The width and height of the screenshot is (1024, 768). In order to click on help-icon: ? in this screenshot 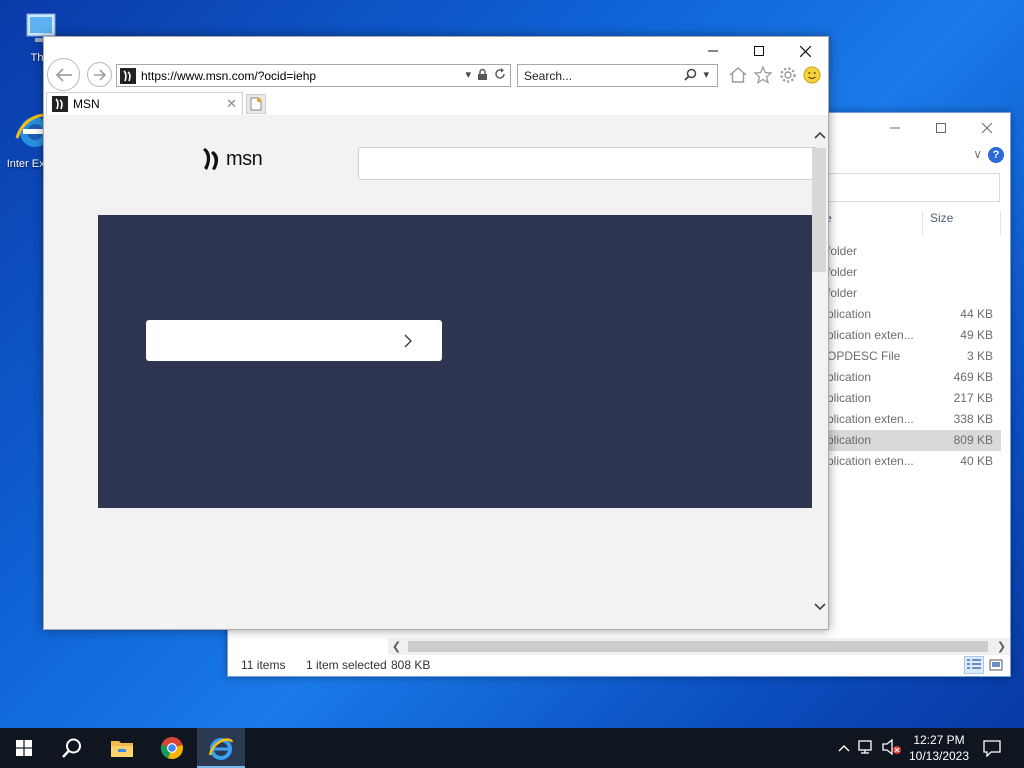, I will do `click(996, 155)`.